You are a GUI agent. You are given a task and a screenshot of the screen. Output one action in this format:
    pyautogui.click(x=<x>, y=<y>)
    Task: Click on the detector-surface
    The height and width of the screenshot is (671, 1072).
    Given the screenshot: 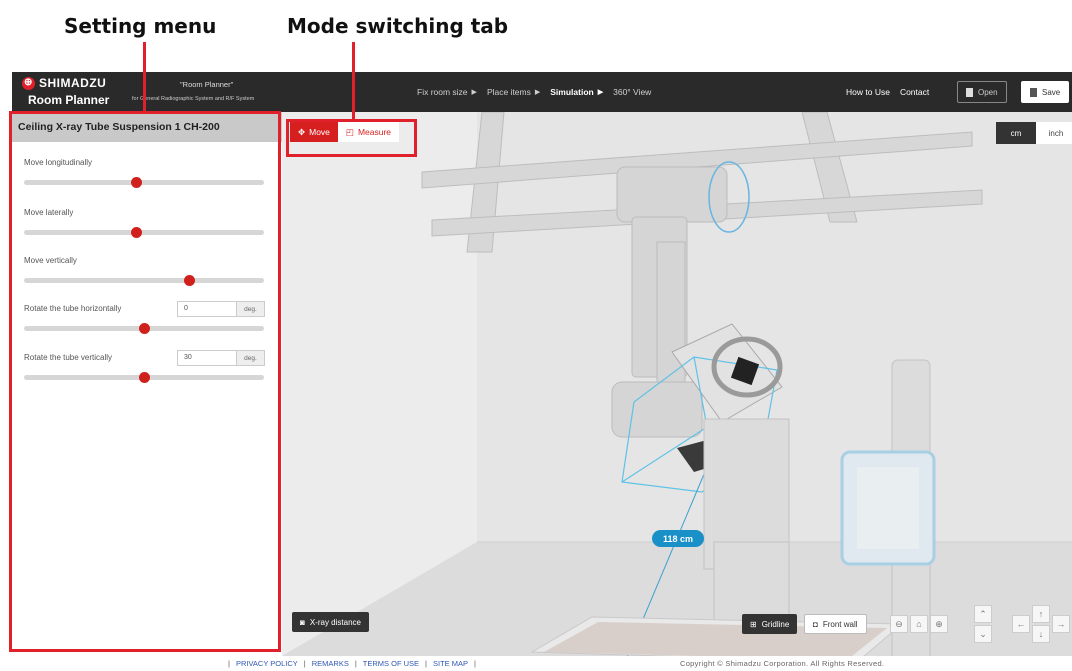 What is the action you would take?
    pyautogui.click(x=888, y=508)
    